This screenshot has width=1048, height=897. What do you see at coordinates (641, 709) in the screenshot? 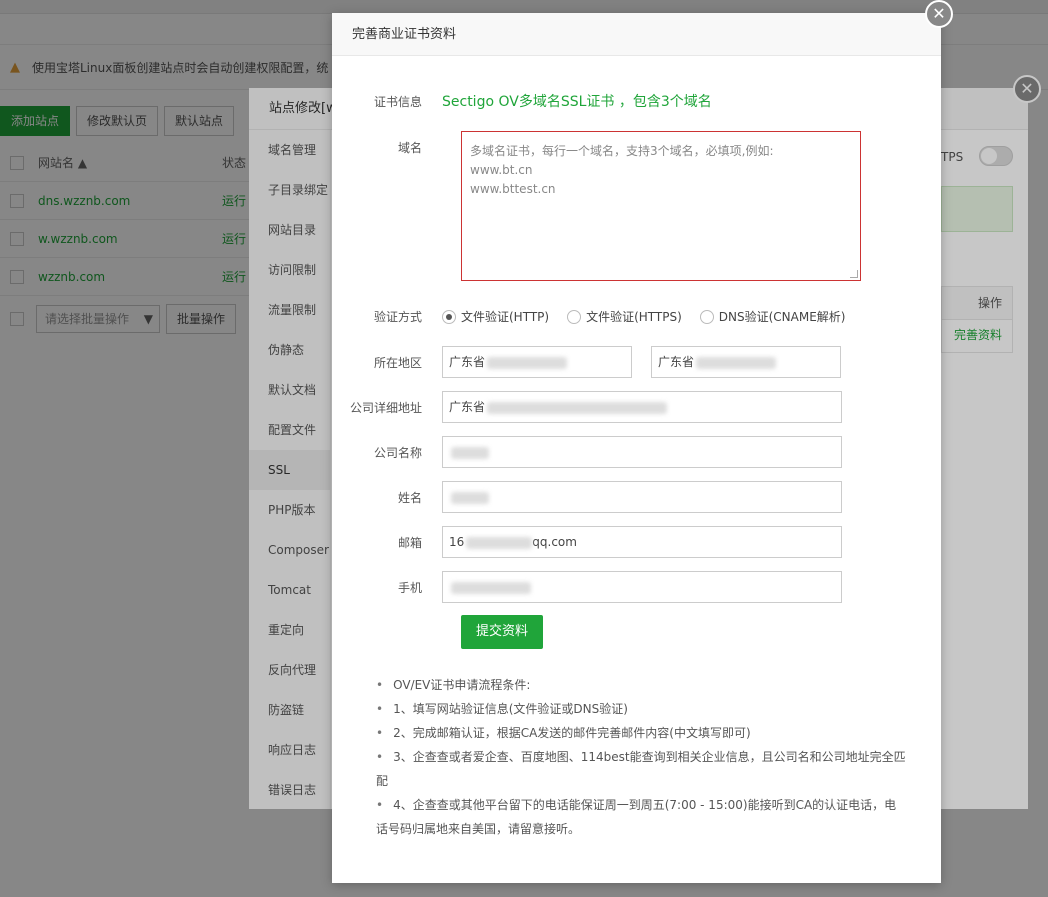
I see `list-item: • 1、填写网站验证信息(文件验证或DNS验证)` at bounding box center [641, 709].